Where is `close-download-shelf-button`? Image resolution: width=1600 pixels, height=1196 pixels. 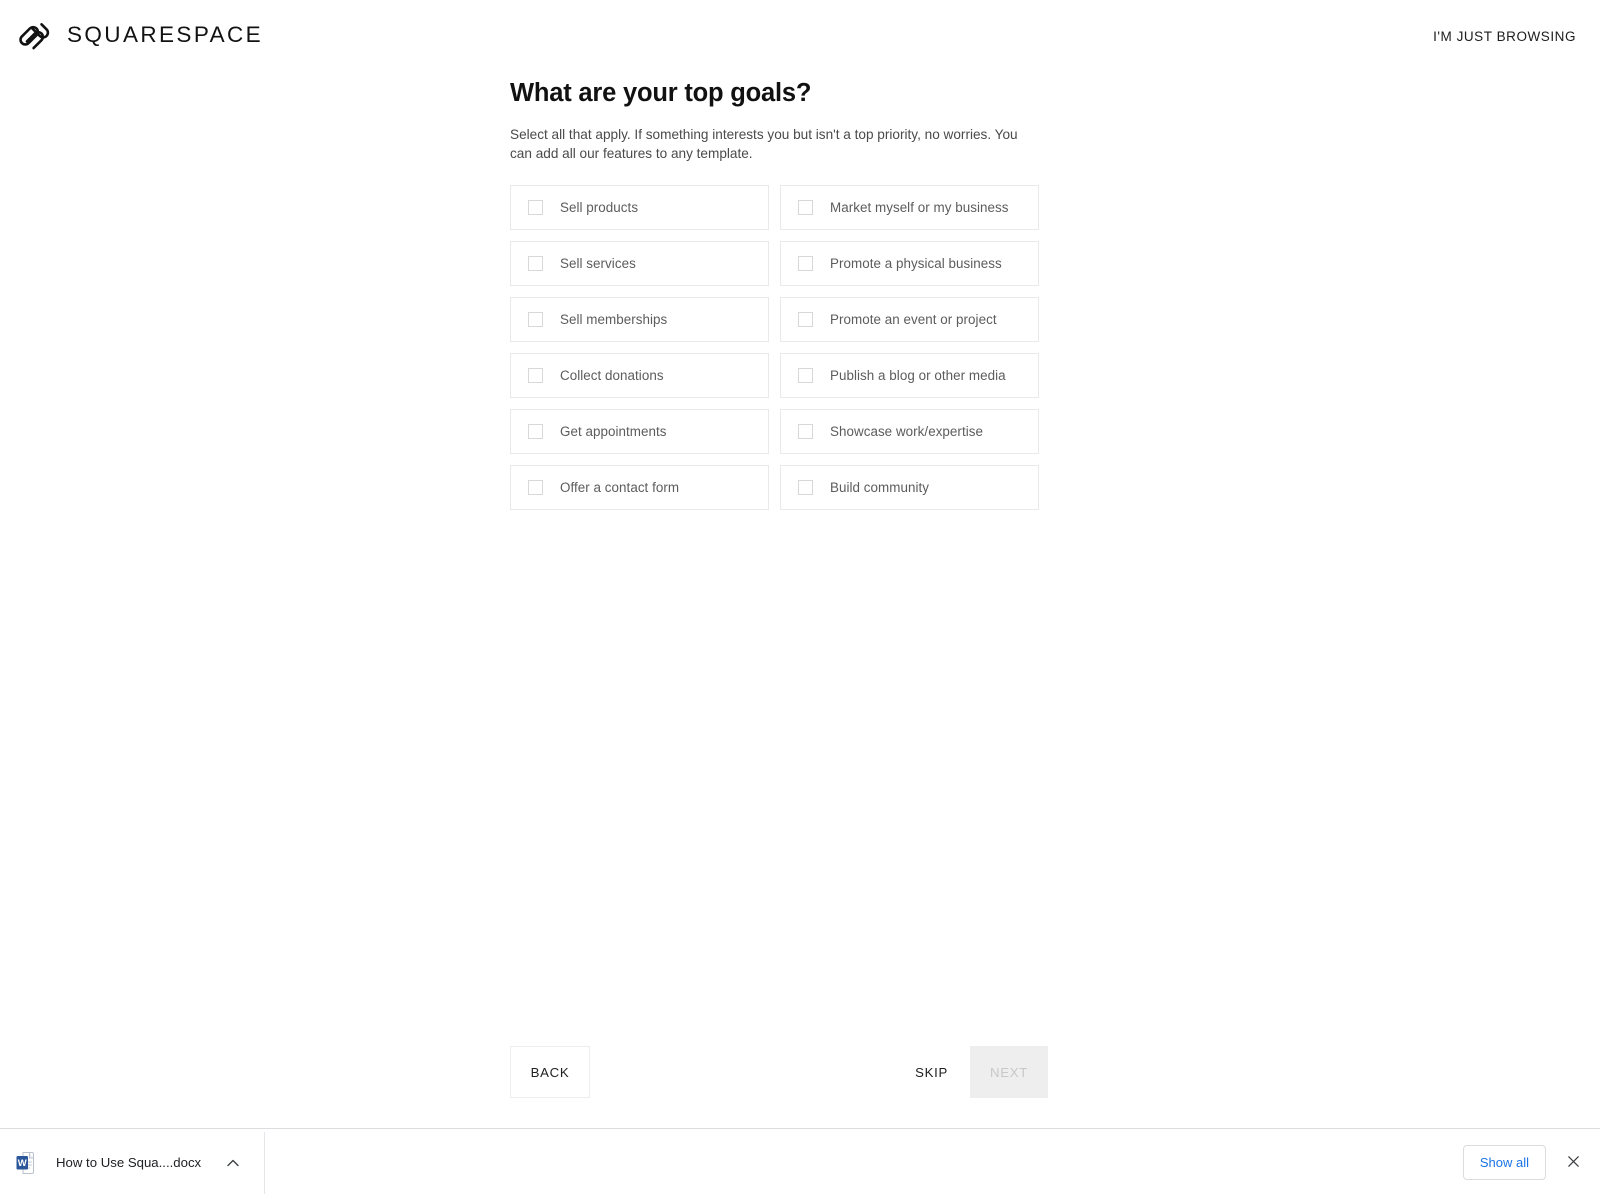 close-download-shelf-button is located at coordinates (1573, 1163).